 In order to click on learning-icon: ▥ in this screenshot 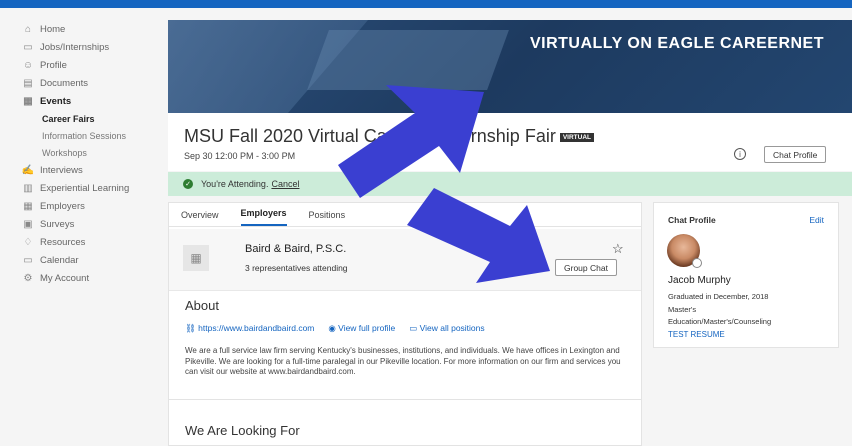, I will do `click(28, 188)`.